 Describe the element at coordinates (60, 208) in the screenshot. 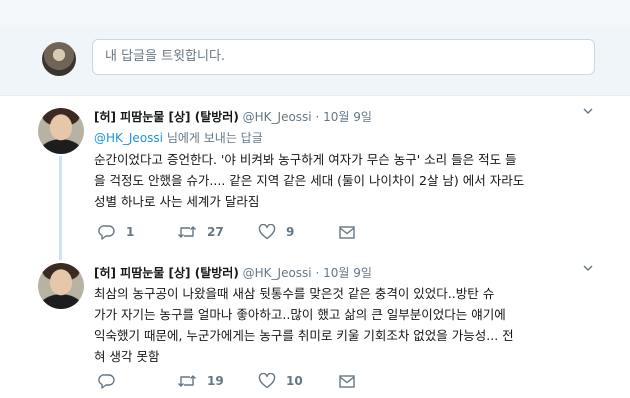

I see `thread-connector` at that location.